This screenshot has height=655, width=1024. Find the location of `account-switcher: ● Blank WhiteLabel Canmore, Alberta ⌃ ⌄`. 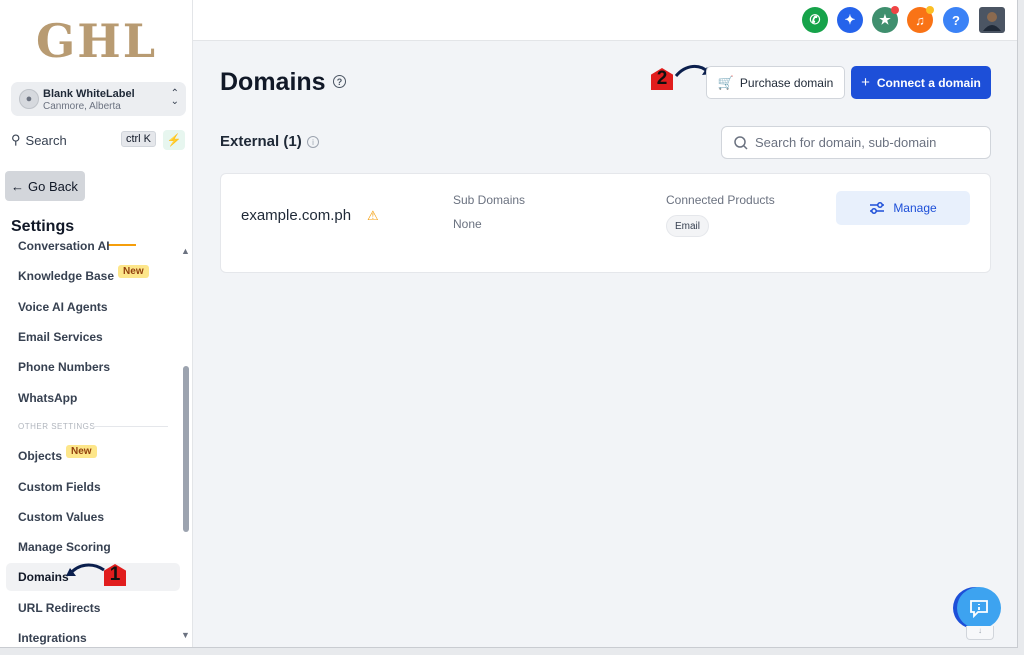

account-switcher: ● Blank WhiteLabel Canmore, Alberta ⌃ ⌄ is located at coordinates (98, 99).